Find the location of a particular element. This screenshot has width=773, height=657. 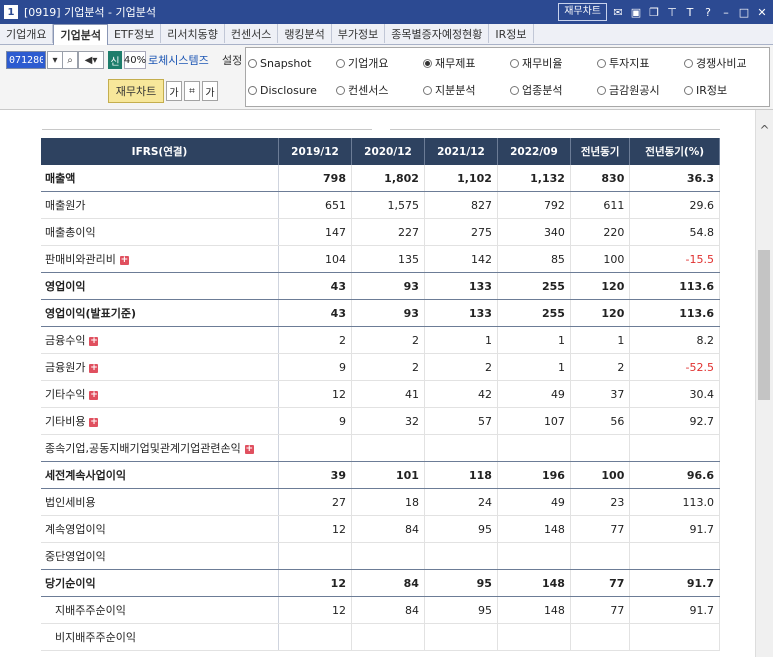

value-cell: 30.4 is located at coordinates (674, 394).